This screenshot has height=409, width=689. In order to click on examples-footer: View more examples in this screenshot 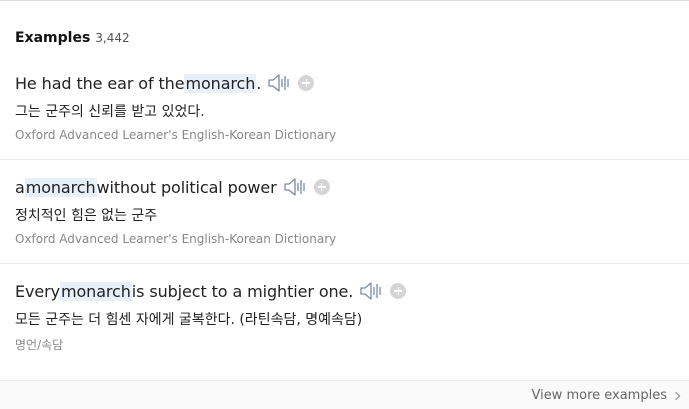, I will do `click(344, 394)`.